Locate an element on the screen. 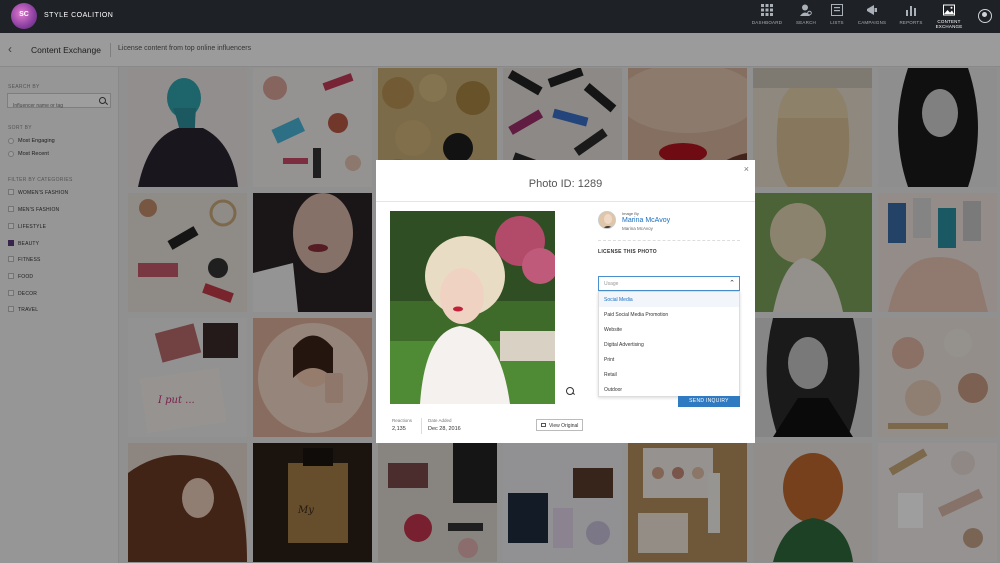  photo-braided-blonde is located at coordinates (472, 307).